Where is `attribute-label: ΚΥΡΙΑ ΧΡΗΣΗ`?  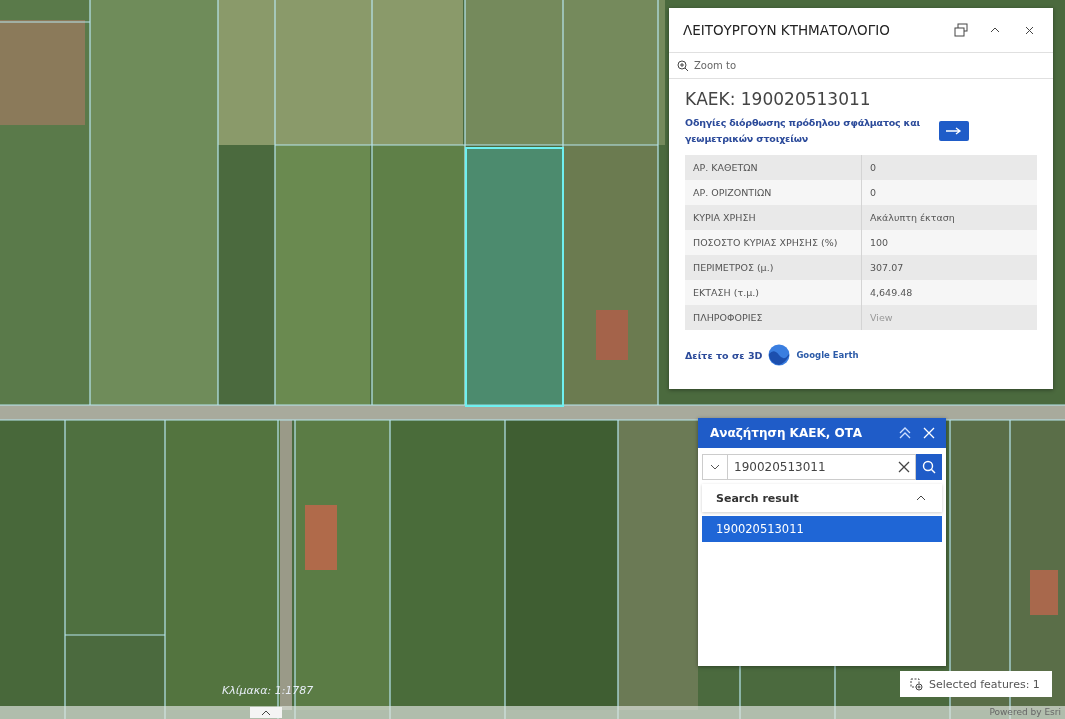 attribute-label: ΚΥΡΙΑ ΧΡΗΣΗ is located at coordinates (773, 217).